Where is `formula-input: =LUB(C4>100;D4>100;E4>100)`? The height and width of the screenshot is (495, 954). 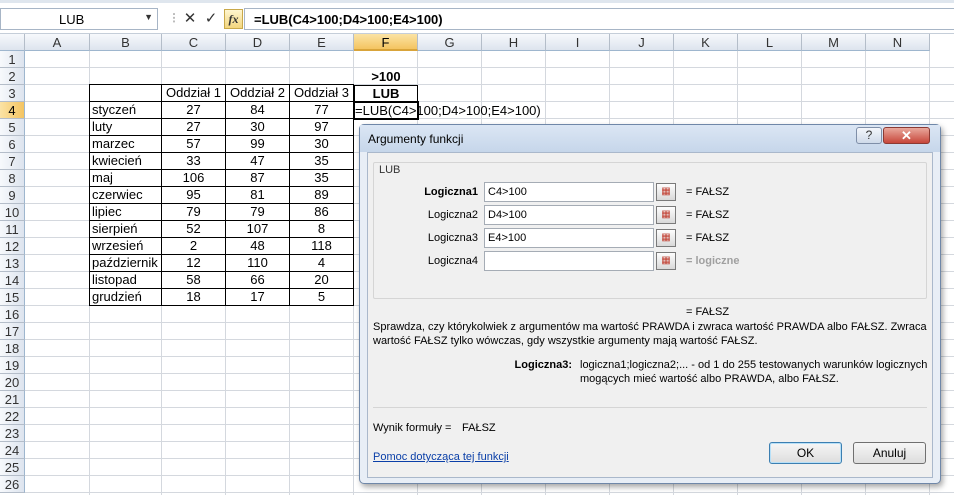
formula-input: =LUB(C4>100;D4>100;E4>100) is located at coordinates (599, 19).